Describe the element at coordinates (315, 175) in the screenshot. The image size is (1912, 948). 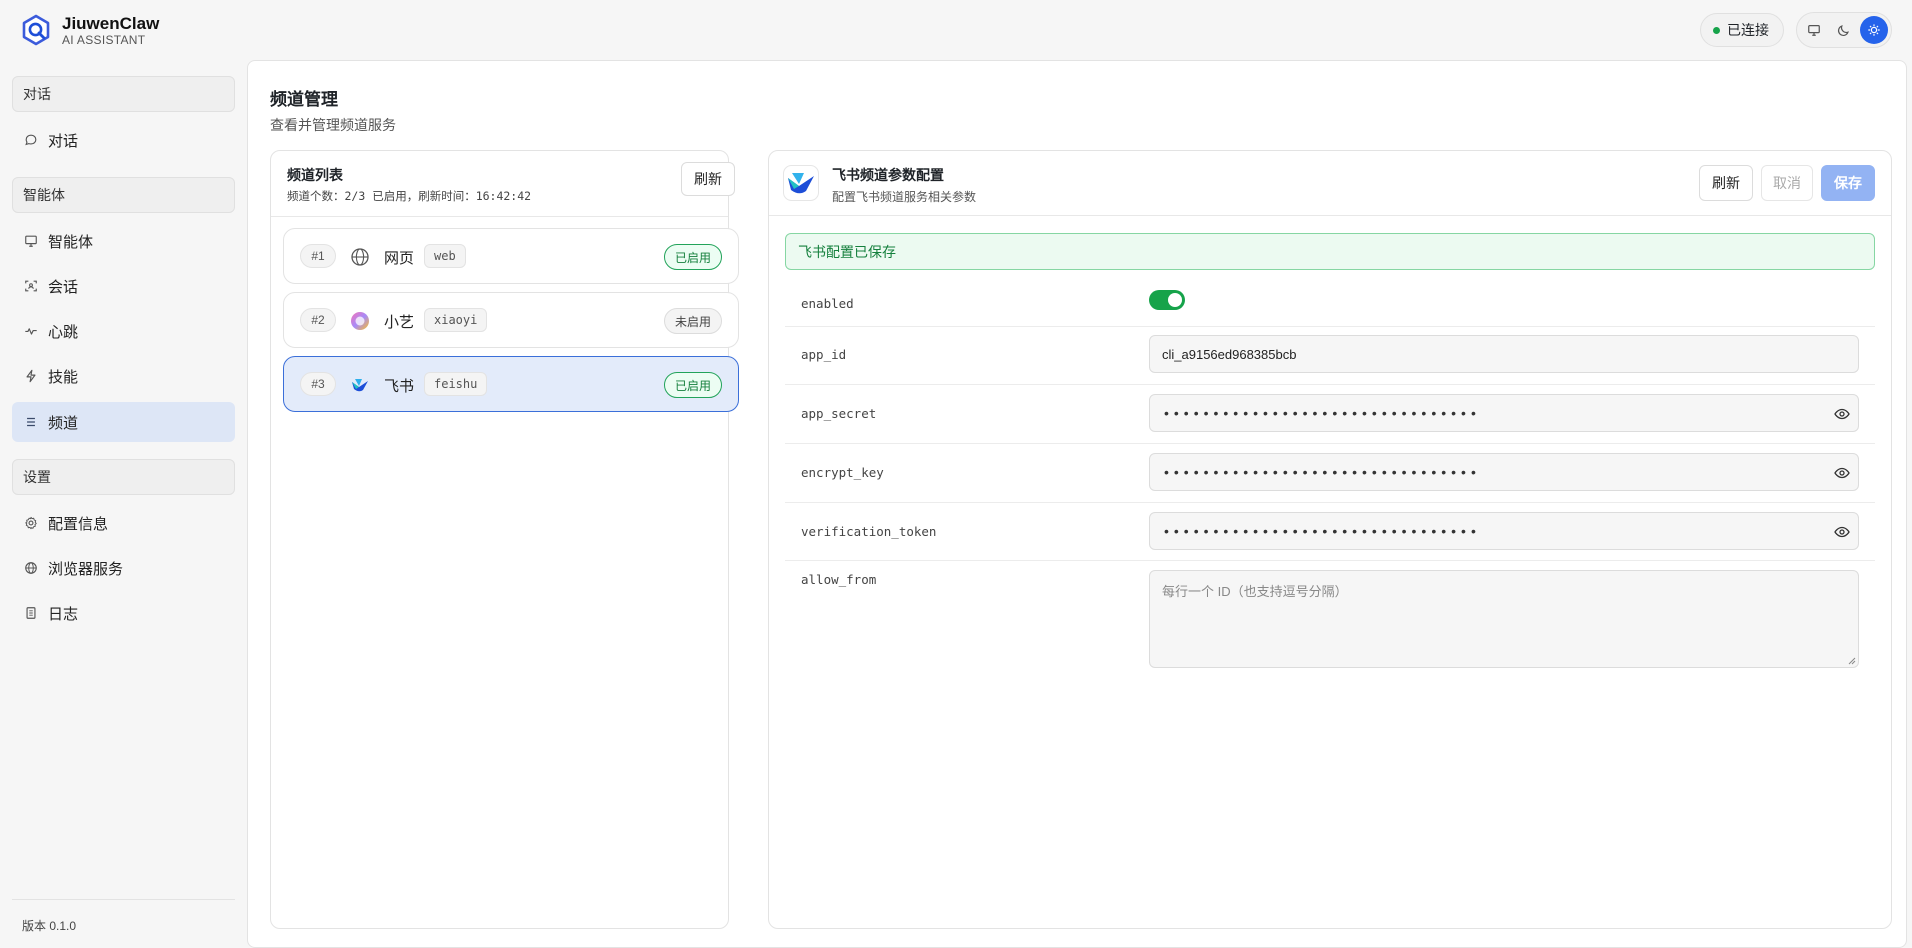
I see `channel-list-title: 频道列表` at that location.